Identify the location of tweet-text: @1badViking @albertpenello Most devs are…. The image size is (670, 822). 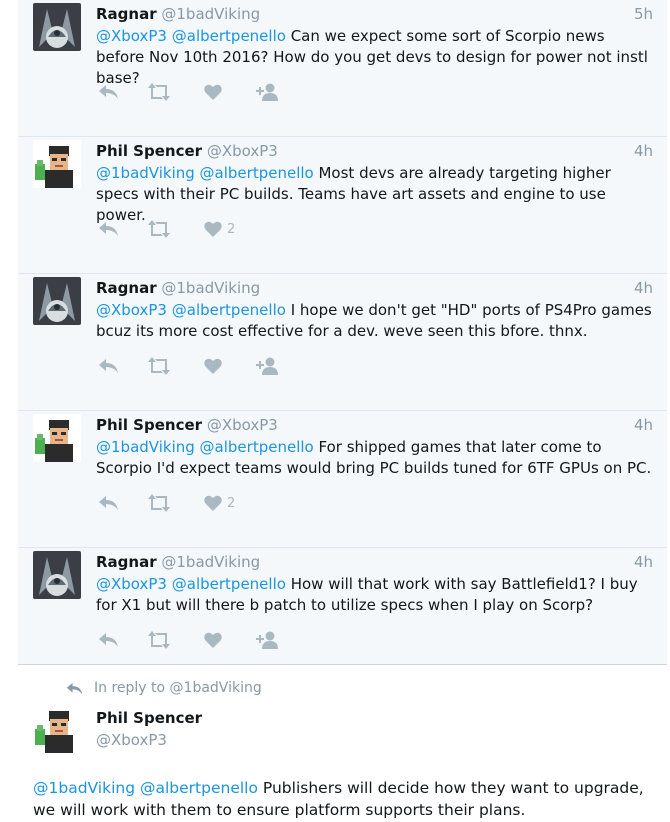
(376, 194).